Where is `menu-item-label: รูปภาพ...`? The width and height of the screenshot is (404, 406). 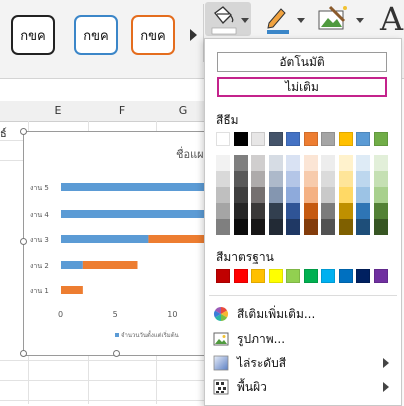
menu-item-label: รูปภาพ... is located at coordinates (261, 338).